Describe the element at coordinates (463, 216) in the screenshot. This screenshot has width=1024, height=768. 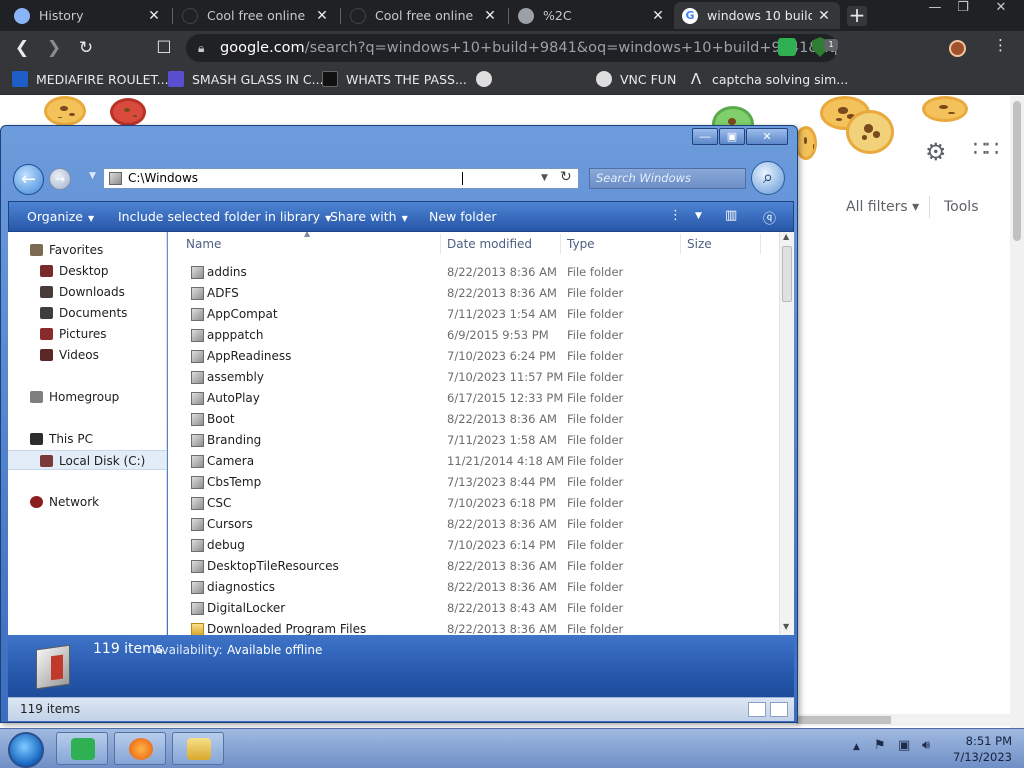
I see `new-folder-button: New folder` at that location.